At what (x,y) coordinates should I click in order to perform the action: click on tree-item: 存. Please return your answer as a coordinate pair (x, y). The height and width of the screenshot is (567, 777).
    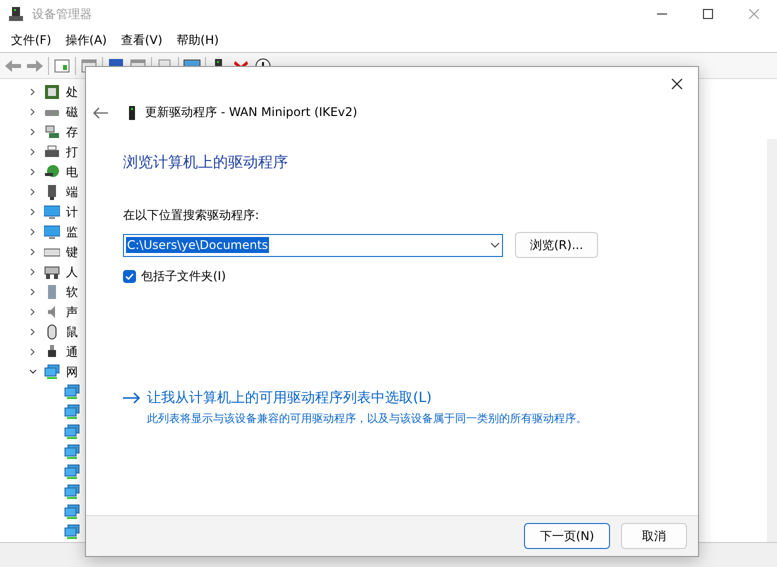
    Looking at the image, I should click on (72, 132).